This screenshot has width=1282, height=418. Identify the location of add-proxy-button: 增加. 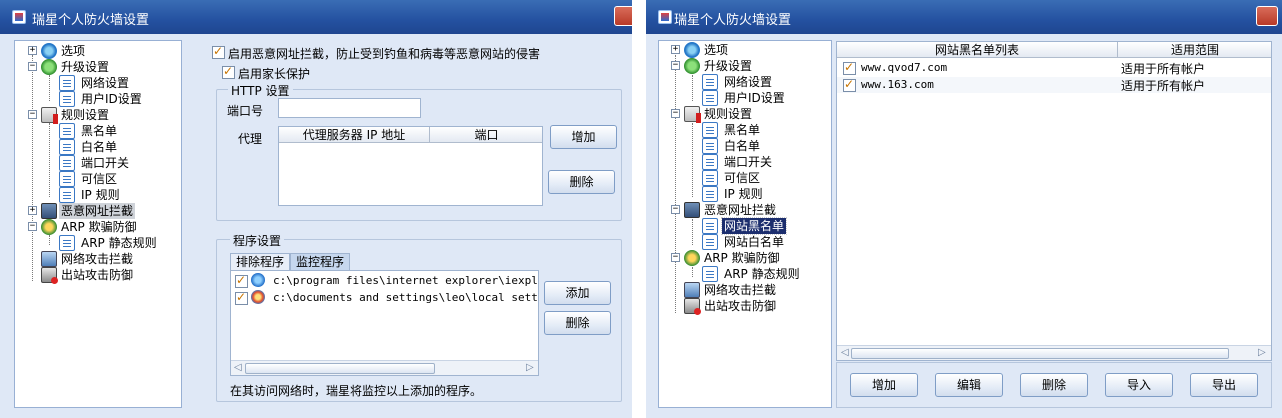
(583, 137).